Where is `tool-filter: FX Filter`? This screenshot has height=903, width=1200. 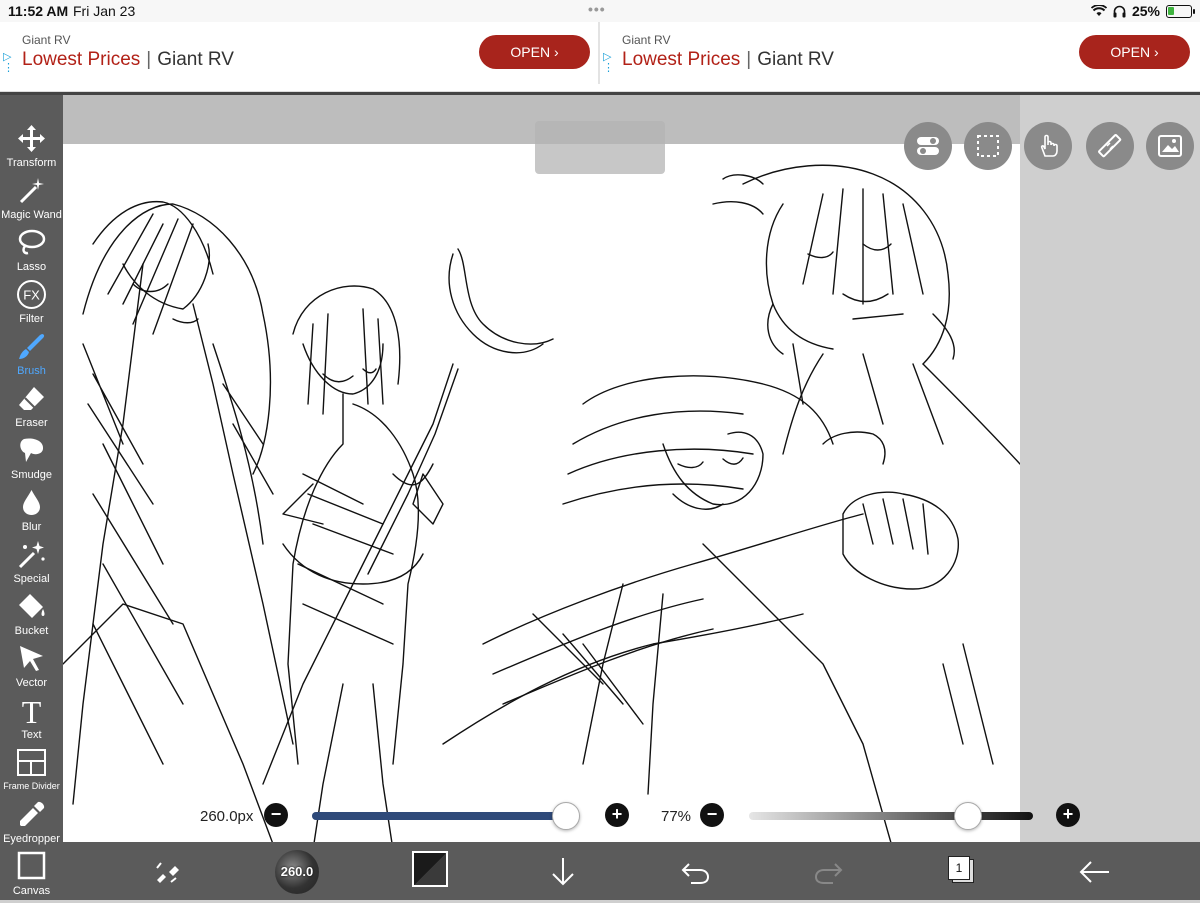 tool-filter: FX Filter is located at coordinates (31, 305).